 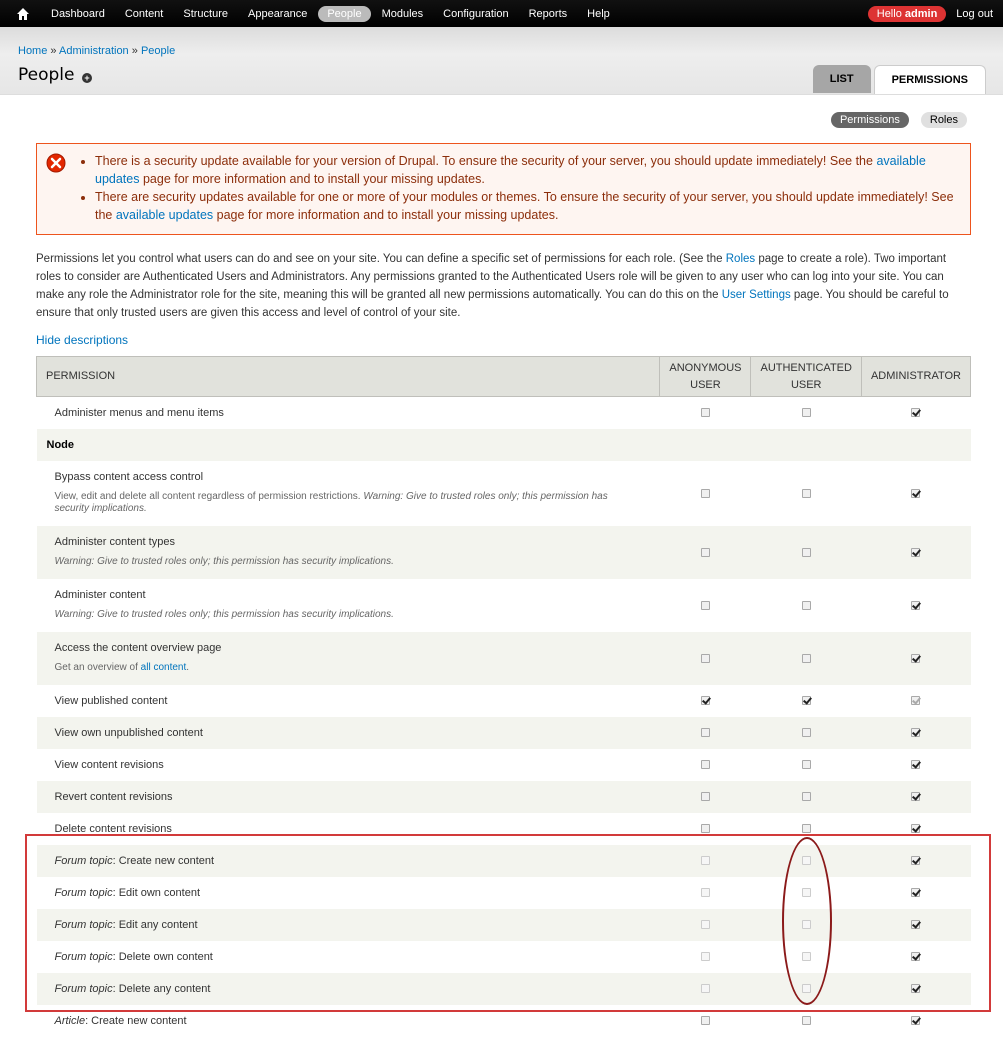 What do you see at coordinates (344, 13) in the screenshot?
I see `toolbar-item-people: People` at bounding box center [344, 13].